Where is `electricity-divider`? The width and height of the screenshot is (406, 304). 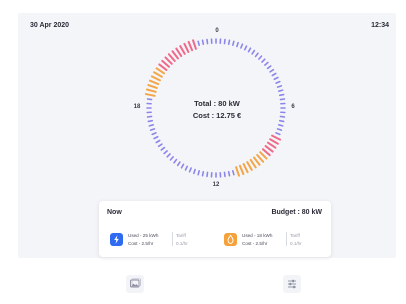 electricity-divider is located at coordinates (172, 239).